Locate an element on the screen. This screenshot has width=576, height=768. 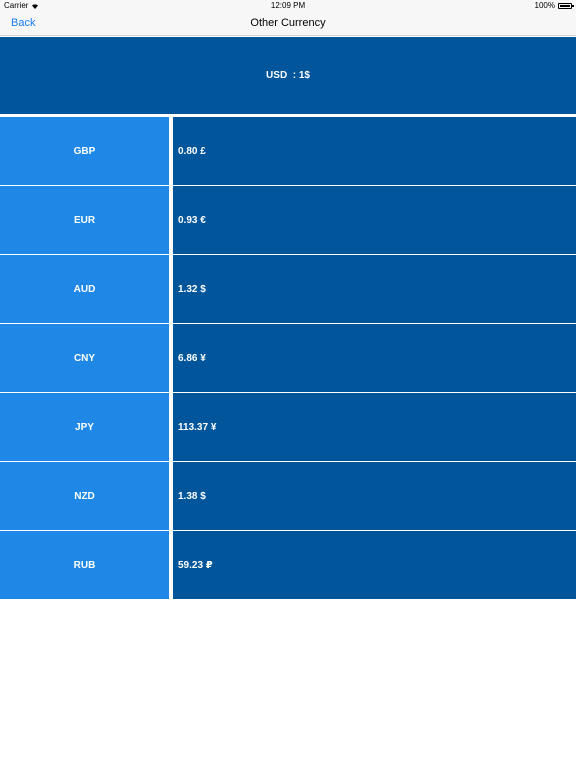
battery-percent: 100% is located at coordinates (544, 5).